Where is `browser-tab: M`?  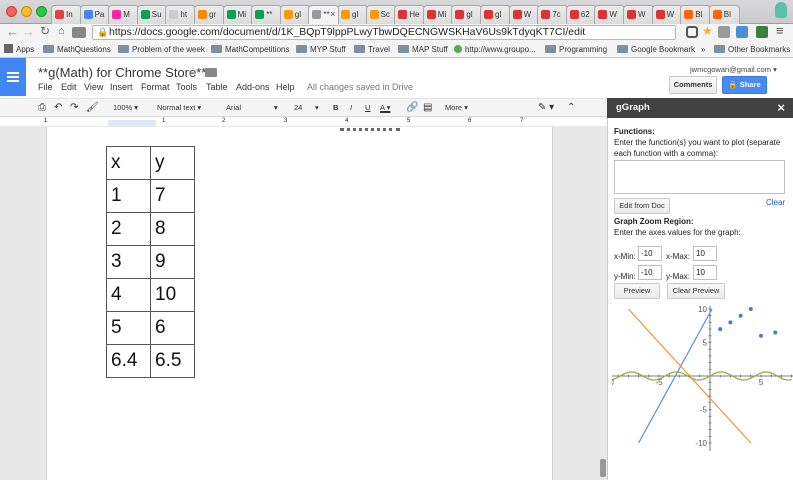
browser-tab: M is located at coordinates (124, 14).